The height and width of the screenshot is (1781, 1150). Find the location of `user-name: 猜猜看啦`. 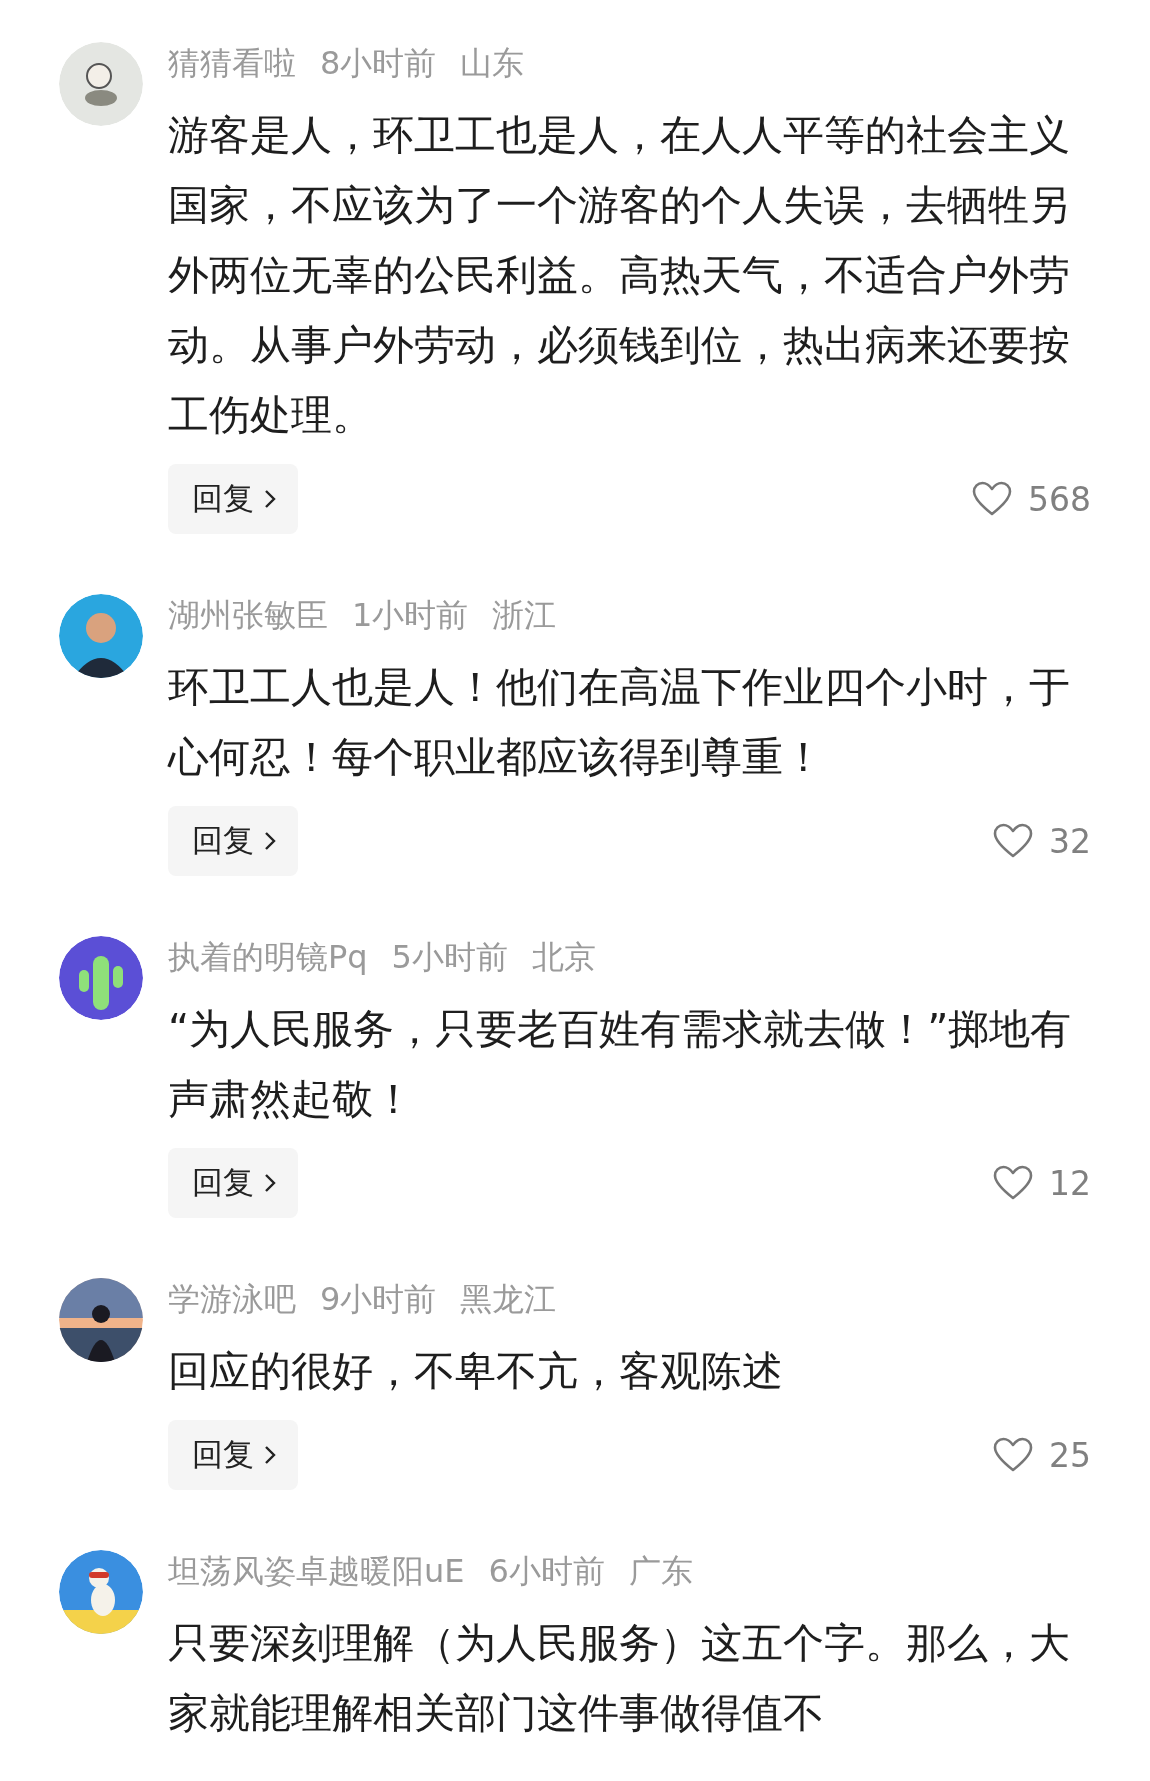

user-name: 猜猜看啦 is located at coordinates (232, 64).